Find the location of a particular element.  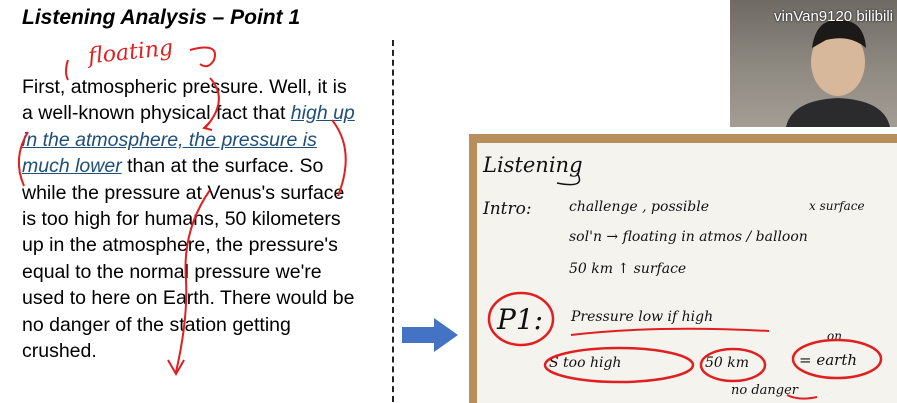

slide-title: Listening Analysis – Point 1 is located at coordinates (161, 17).